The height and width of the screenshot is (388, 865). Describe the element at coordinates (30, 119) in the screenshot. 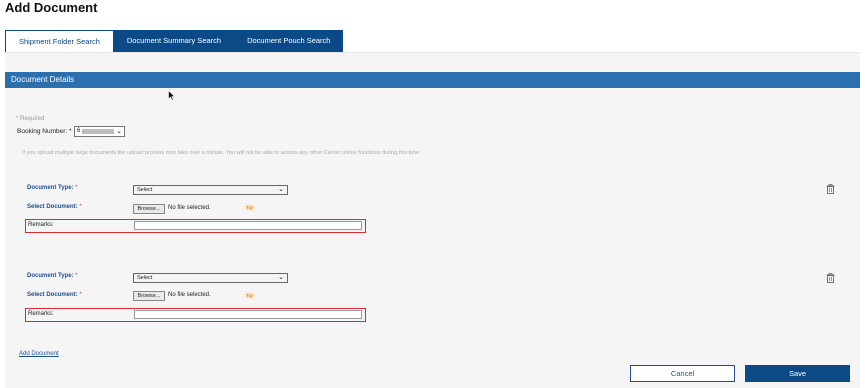

I see `required-note: * Required` at that location.